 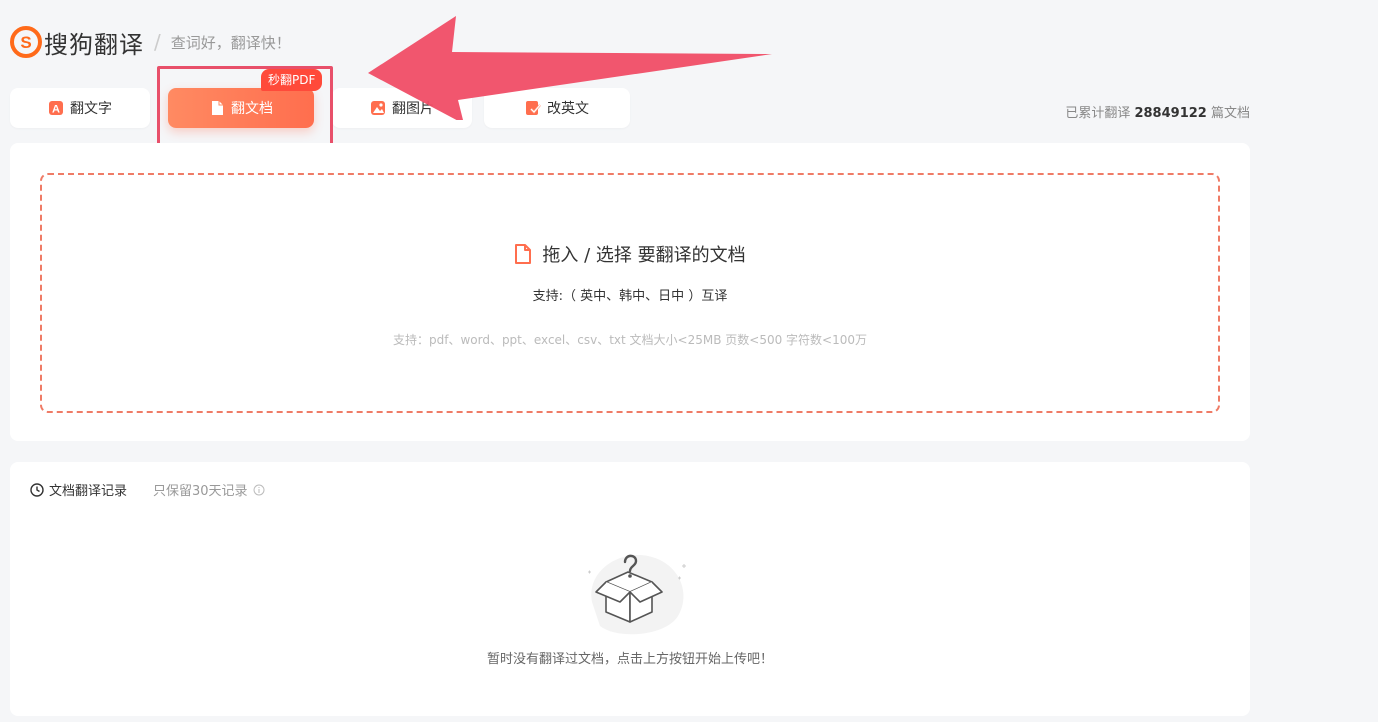 I want to click on slogan: 查词好，翻译快！, so click(x=230, y=42).